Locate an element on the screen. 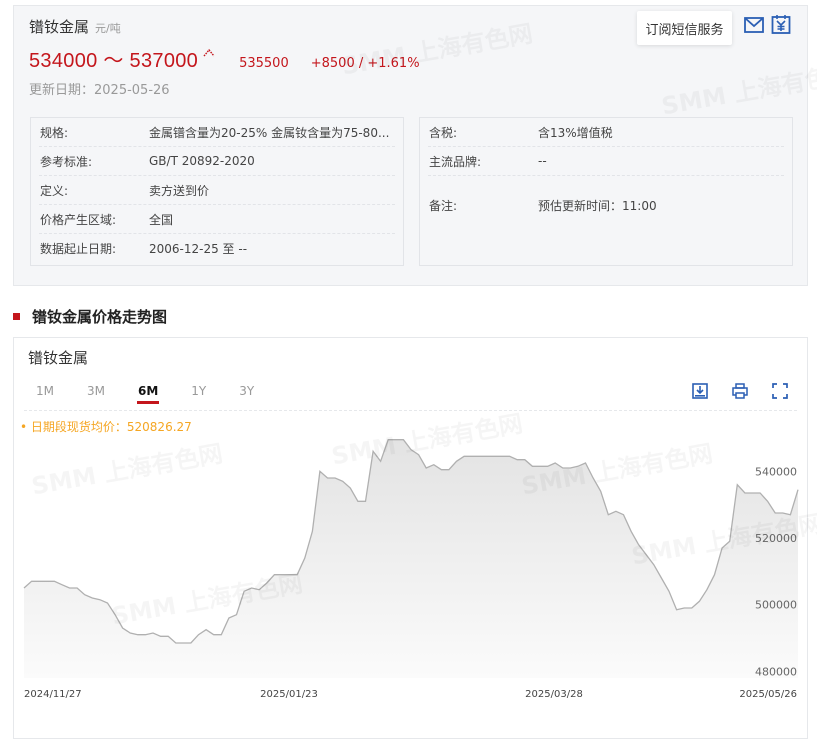  spec-row: 参考标准: GB/T 20892-2020 is located at coordinates (217, 161).